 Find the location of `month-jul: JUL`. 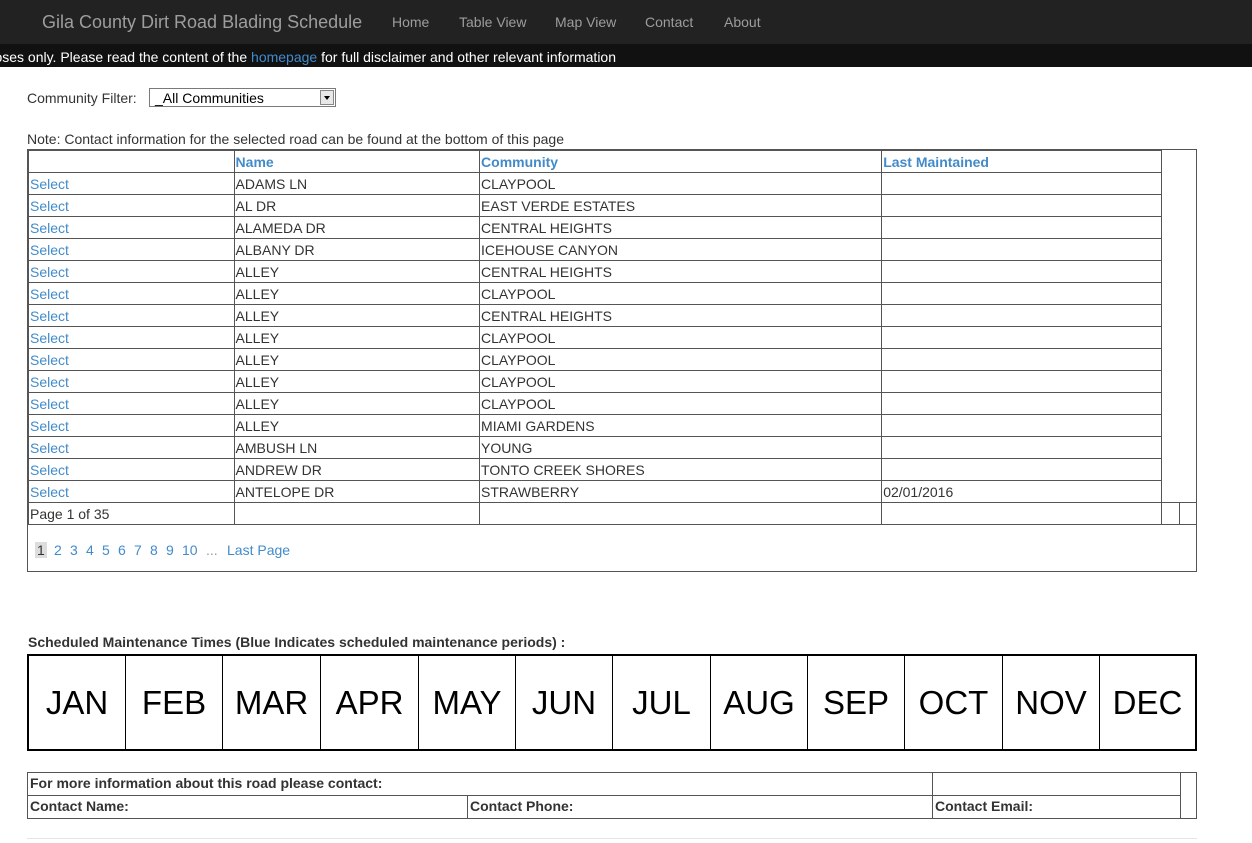

month-jul: JUL is located at coordinates (662, 702).